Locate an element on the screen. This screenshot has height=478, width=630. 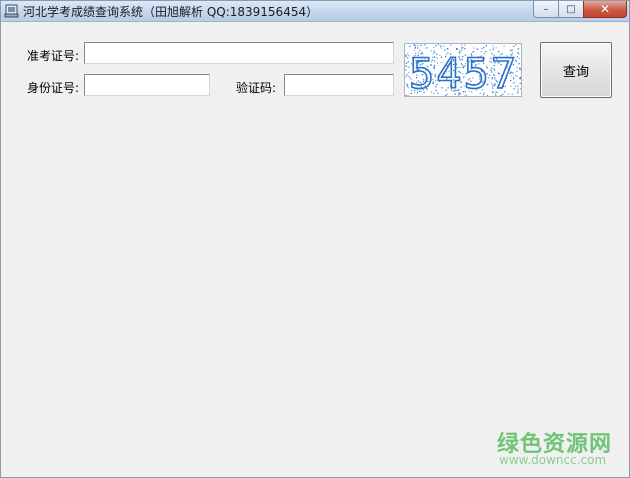
app-window-icon is located at coordinates (12, 11).